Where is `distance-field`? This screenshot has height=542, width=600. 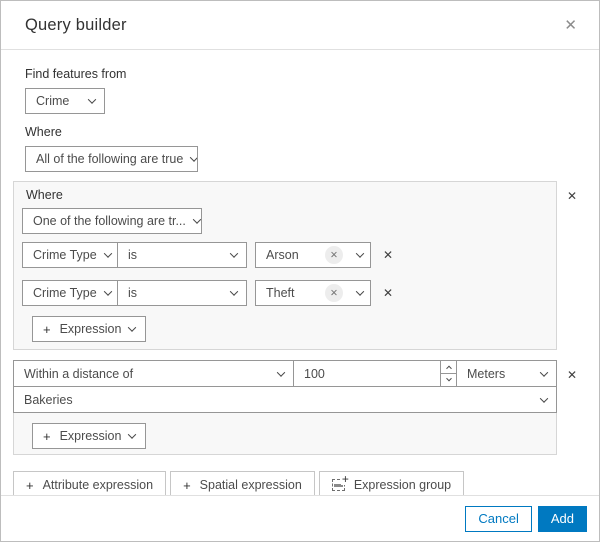
distance-field is located at coordinates (367, 373).